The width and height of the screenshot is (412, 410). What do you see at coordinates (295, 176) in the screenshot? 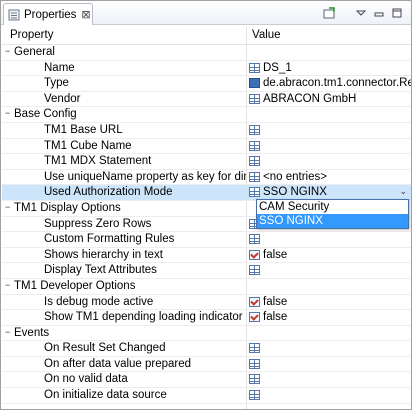
I see `property-value: <no entries>` at bounding box center [295, 176].